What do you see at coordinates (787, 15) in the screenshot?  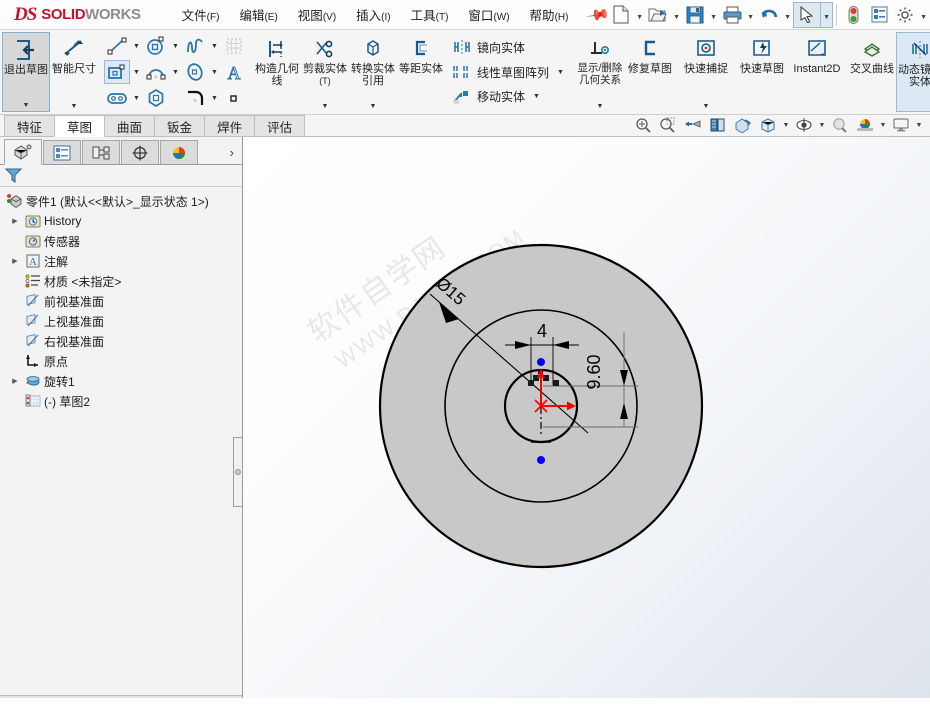 I see `undo-caret: ▼` at bounding box center [787, 15].